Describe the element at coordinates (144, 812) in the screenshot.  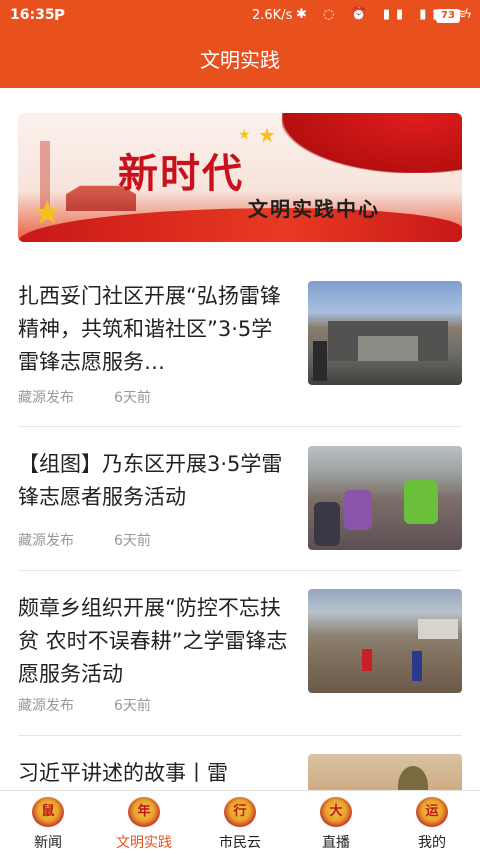
I see `year-icon: 年` at that location.